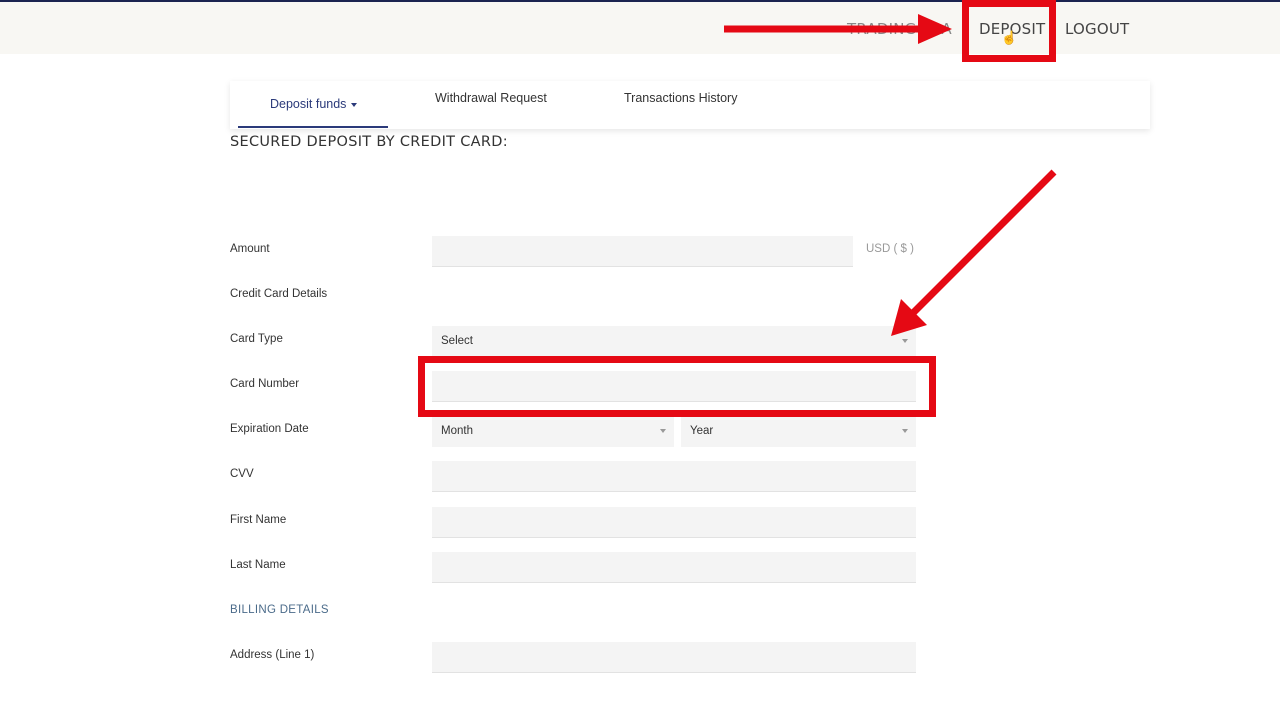 This screenshot has height=701, width=1280. I want to click on last-name-label: Last Name, so click(258, 565).